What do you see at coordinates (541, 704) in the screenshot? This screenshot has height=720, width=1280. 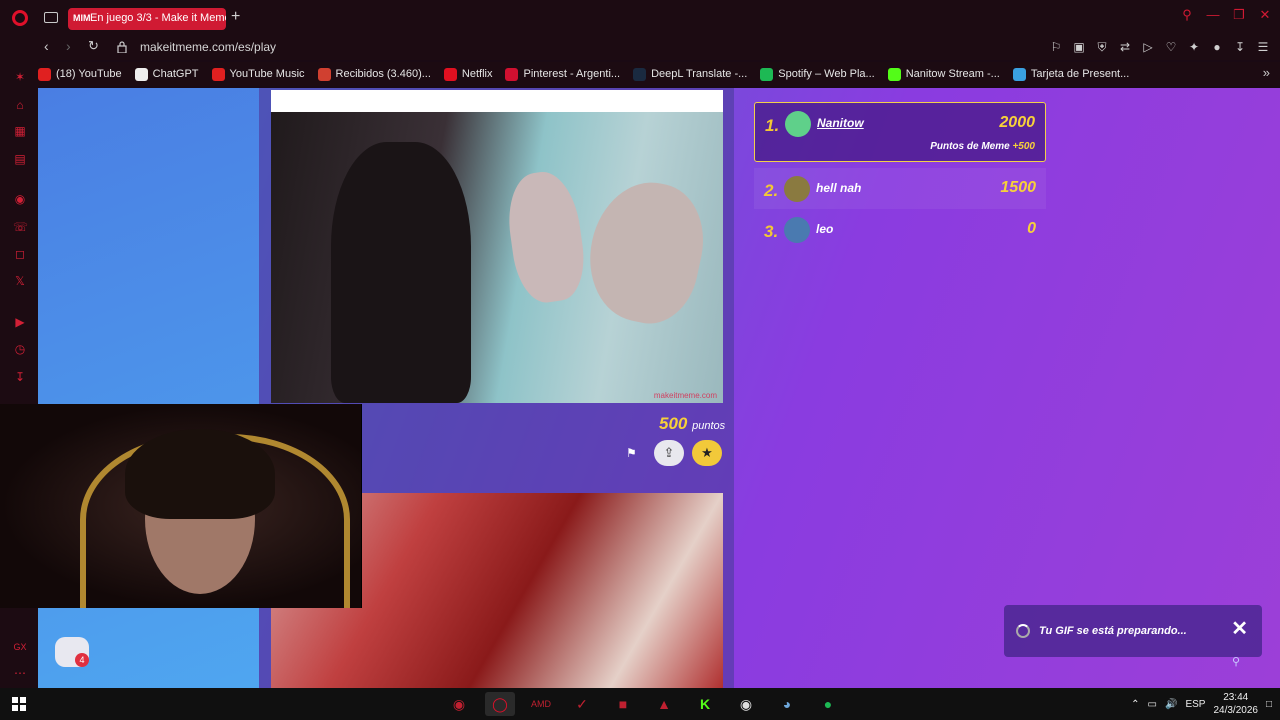 I see `amd-icon: AMD` at bounding box center [541, 704].